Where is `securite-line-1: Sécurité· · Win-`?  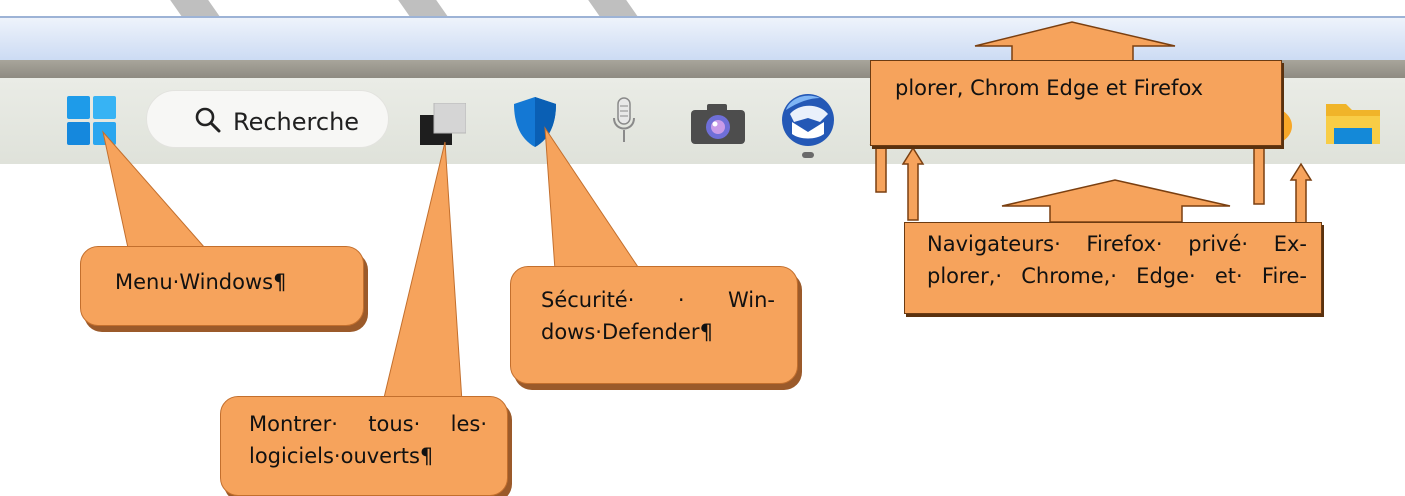 securite-line-1: Sécurité· · Win- is located at coordinates (658, 301).